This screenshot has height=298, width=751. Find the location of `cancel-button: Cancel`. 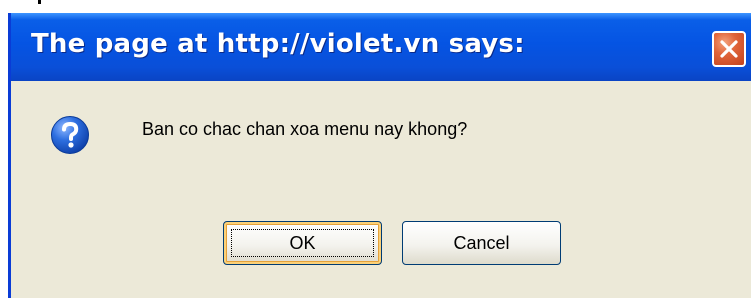

cancel-button: Cancel is located at coordinates (481, 243).